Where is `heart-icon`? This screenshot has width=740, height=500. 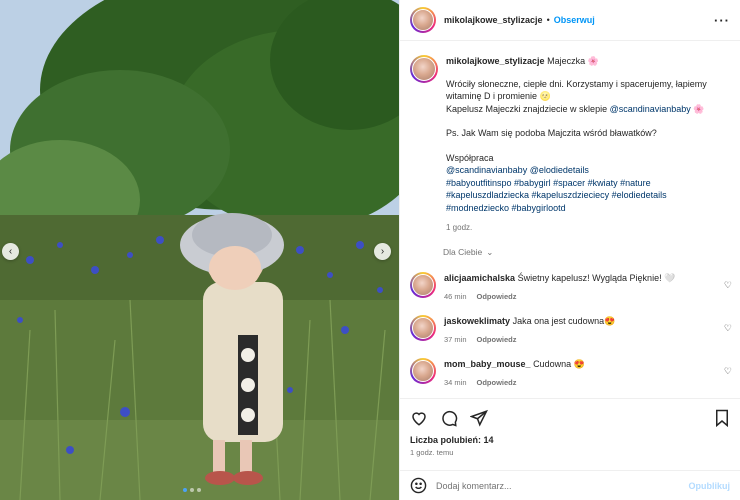
heart-icon is located at coordinates (419, 418).